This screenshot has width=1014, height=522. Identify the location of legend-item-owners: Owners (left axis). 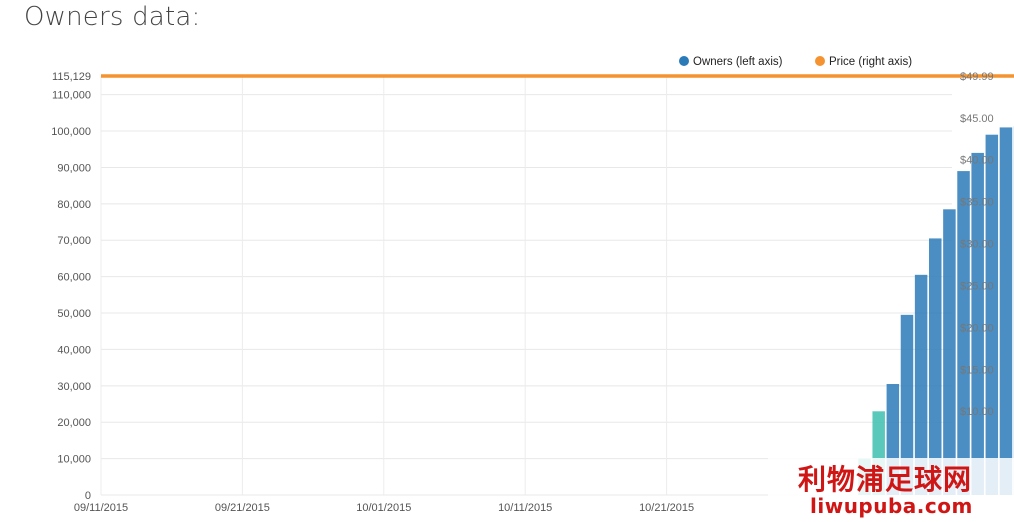
(731, 62).